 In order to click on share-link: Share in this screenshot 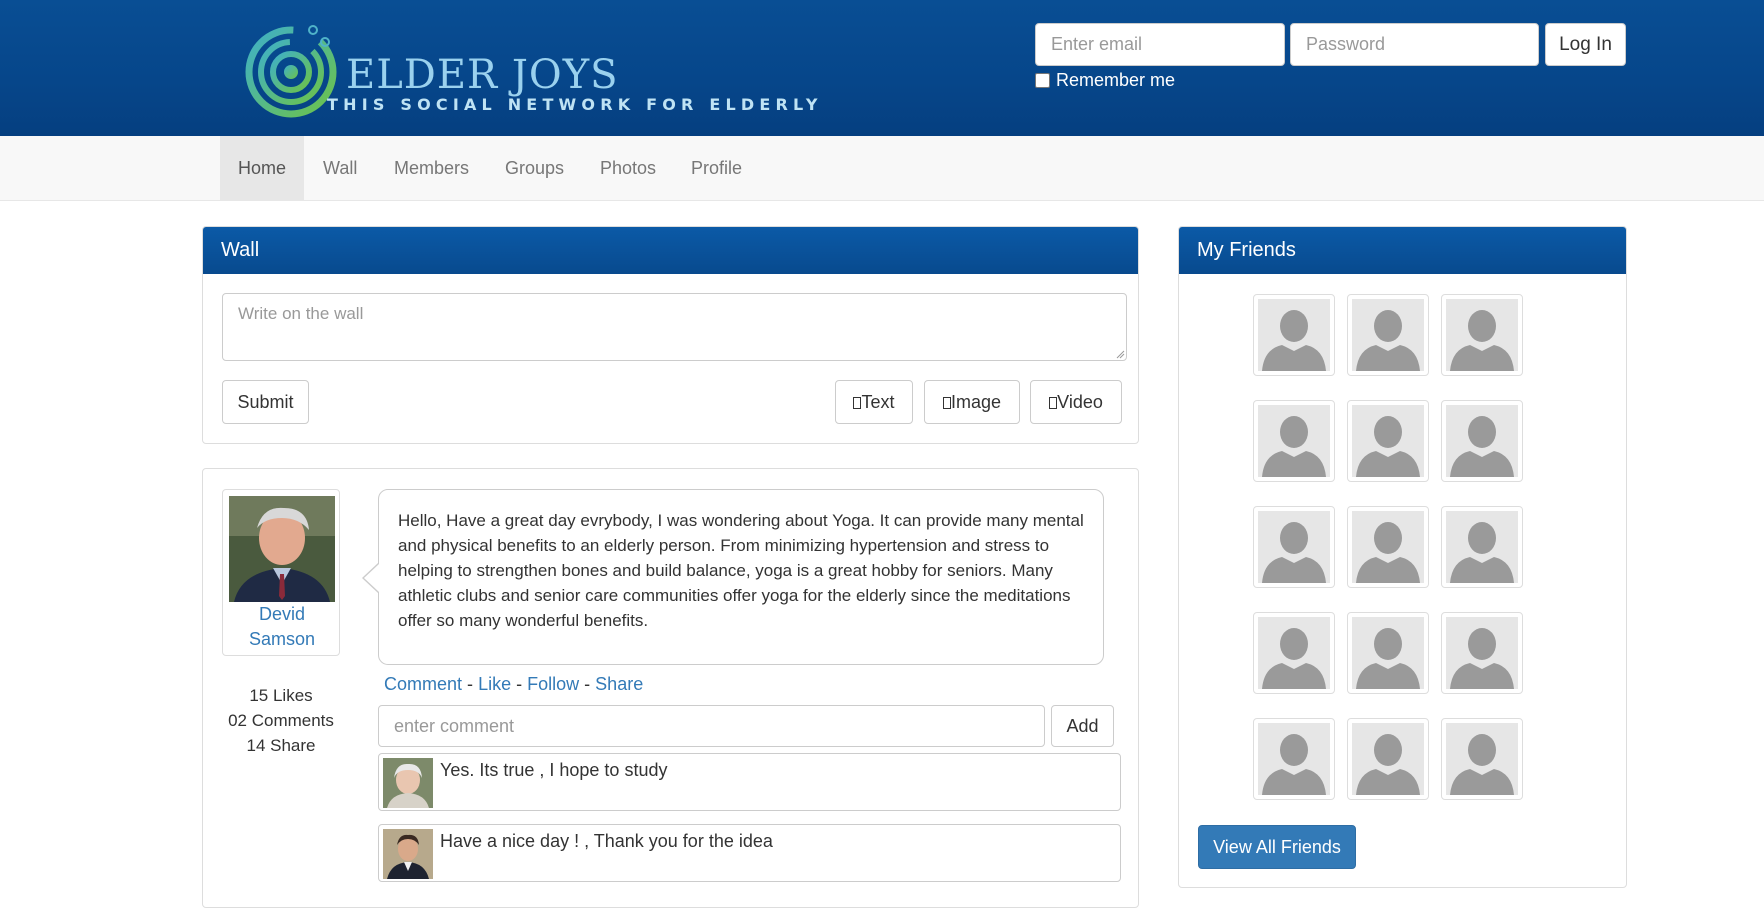, I will do `click(619, 684)`.